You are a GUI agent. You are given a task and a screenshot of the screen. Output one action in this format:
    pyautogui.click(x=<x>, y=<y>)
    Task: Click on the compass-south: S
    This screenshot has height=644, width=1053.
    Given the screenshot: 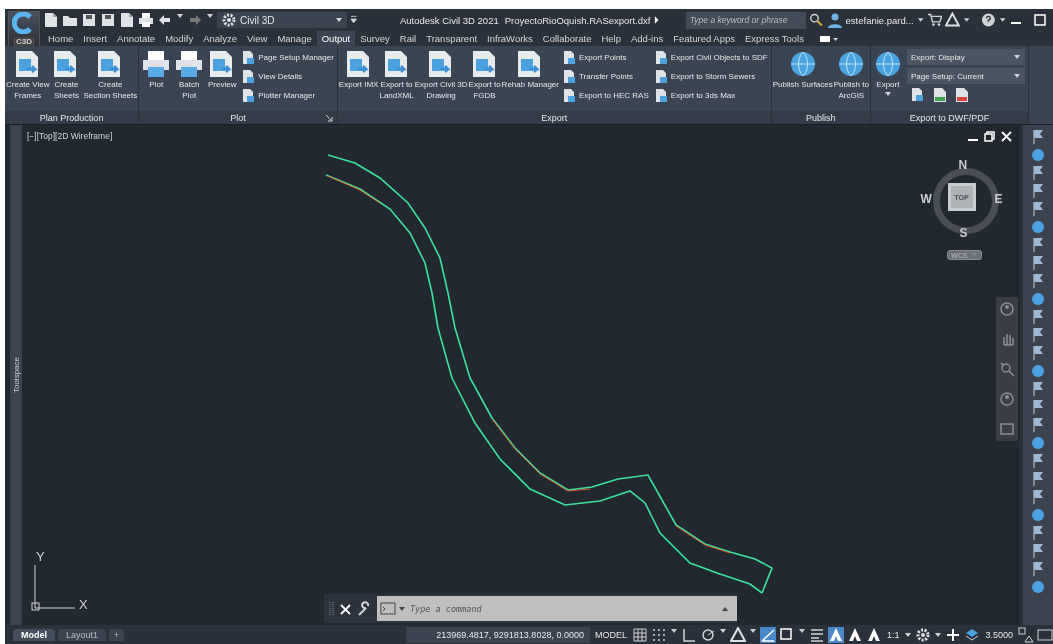 What is the action you would take?
    pyautogui.click(x=963, y=233)
    